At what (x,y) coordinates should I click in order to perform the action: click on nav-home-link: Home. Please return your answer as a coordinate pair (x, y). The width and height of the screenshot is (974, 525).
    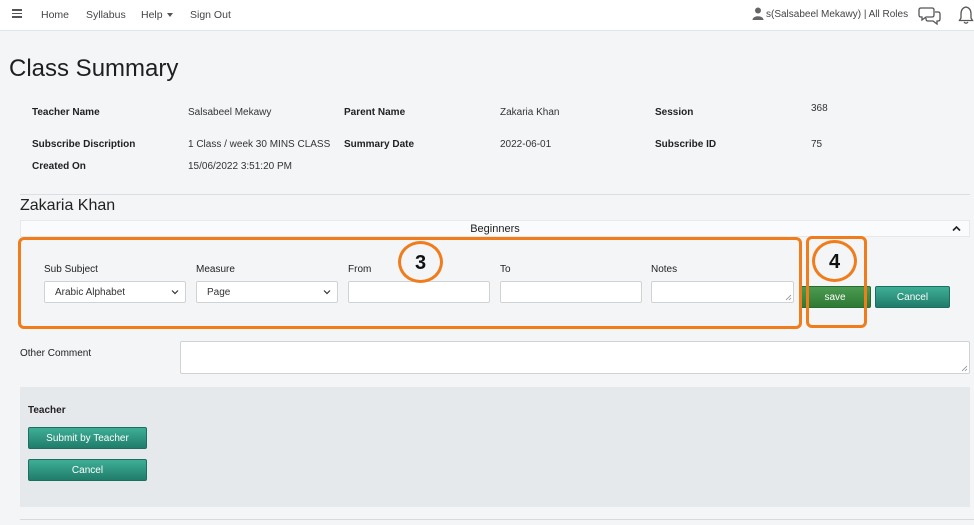
    Looking at the image, I should click on (55, 15).